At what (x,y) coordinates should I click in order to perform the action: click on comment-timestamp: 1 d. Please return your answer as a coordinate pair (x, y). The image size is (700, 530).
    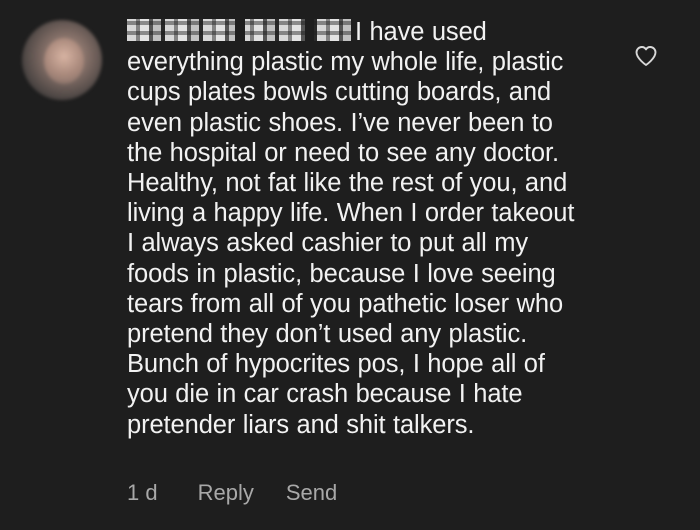
    Looking at the image, I should click on (142, 492).